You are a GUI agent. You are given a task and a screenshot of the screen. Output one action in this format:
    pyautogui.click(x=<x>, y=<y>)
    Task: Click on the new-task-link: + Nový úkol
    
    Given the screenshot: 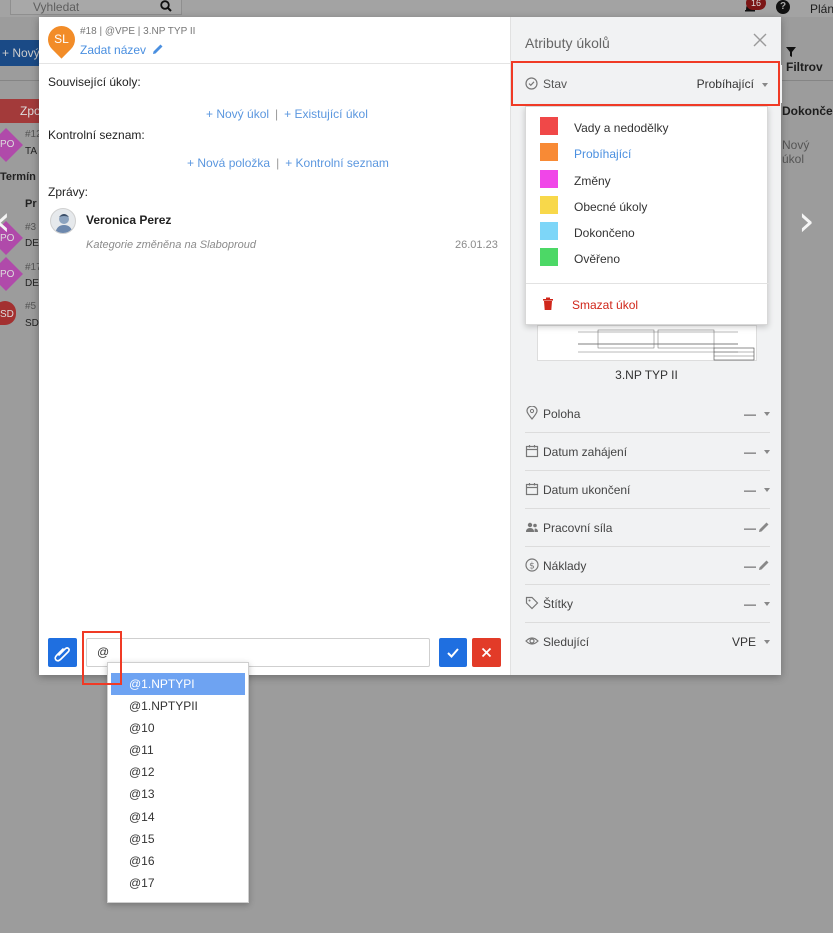 What is the action you would take?
    pyautogui.click(x=237, y=114)
    